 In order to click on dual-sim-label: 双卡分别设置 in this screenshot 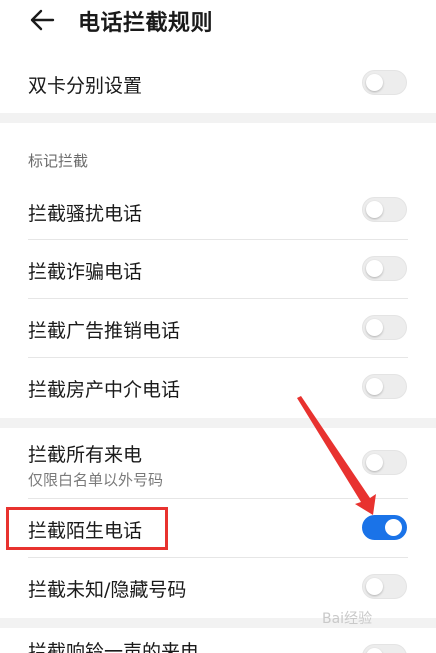, I will do `click(85, 86)`.